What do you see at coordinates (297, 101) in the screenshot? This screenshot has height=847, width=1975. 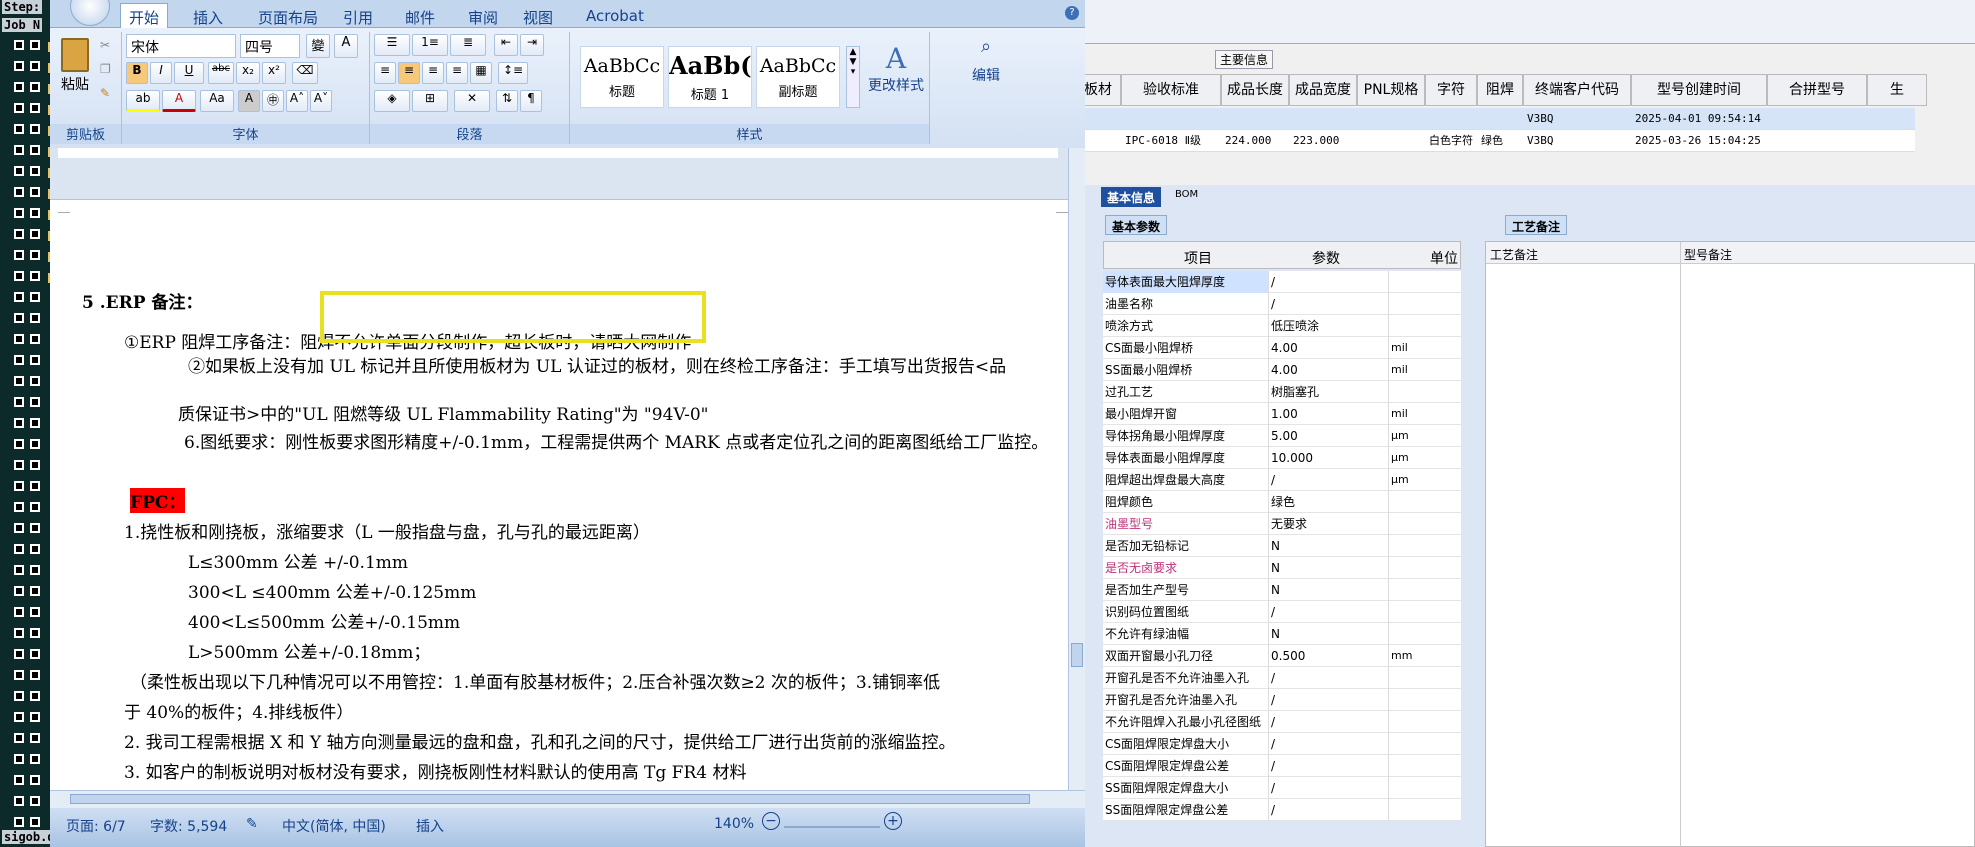 I see `grow-font-button: A˄` at bounding box center [297, 101].